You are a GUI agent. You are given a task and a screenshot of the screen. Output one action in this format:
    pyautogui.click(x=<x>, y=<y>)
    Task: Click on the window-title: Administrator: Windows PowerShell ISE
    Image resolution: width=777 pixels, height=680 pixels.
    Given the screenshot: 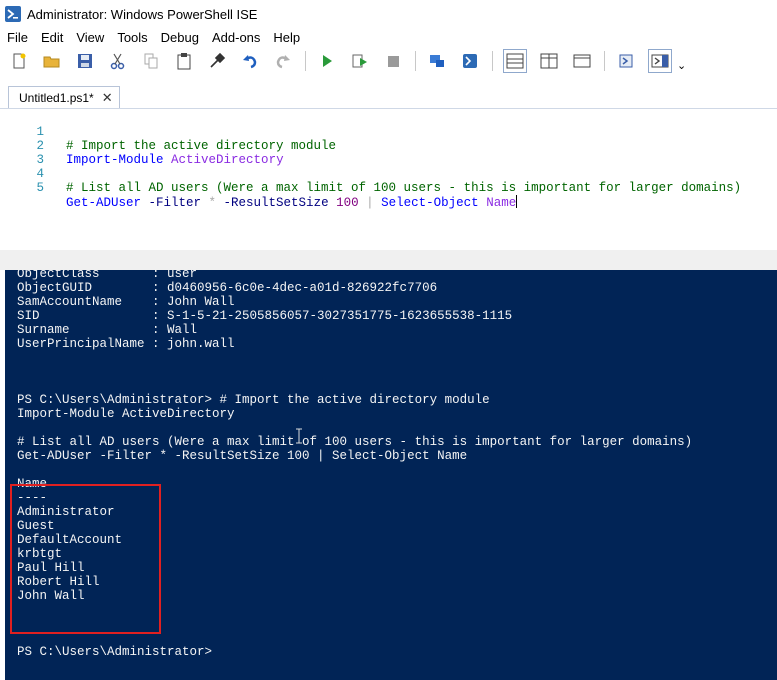 What is the action you would take?
    pyautogui.click(x=142, y=14)
    